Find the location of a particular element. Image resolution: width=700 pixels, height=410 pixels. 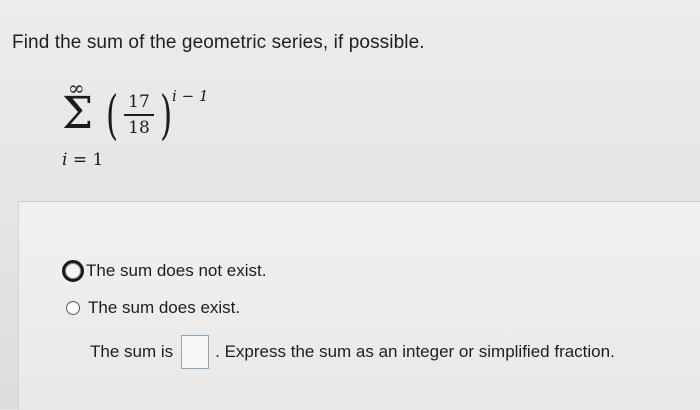

right-parenthesis: ) is located at coordinates (166, 116).